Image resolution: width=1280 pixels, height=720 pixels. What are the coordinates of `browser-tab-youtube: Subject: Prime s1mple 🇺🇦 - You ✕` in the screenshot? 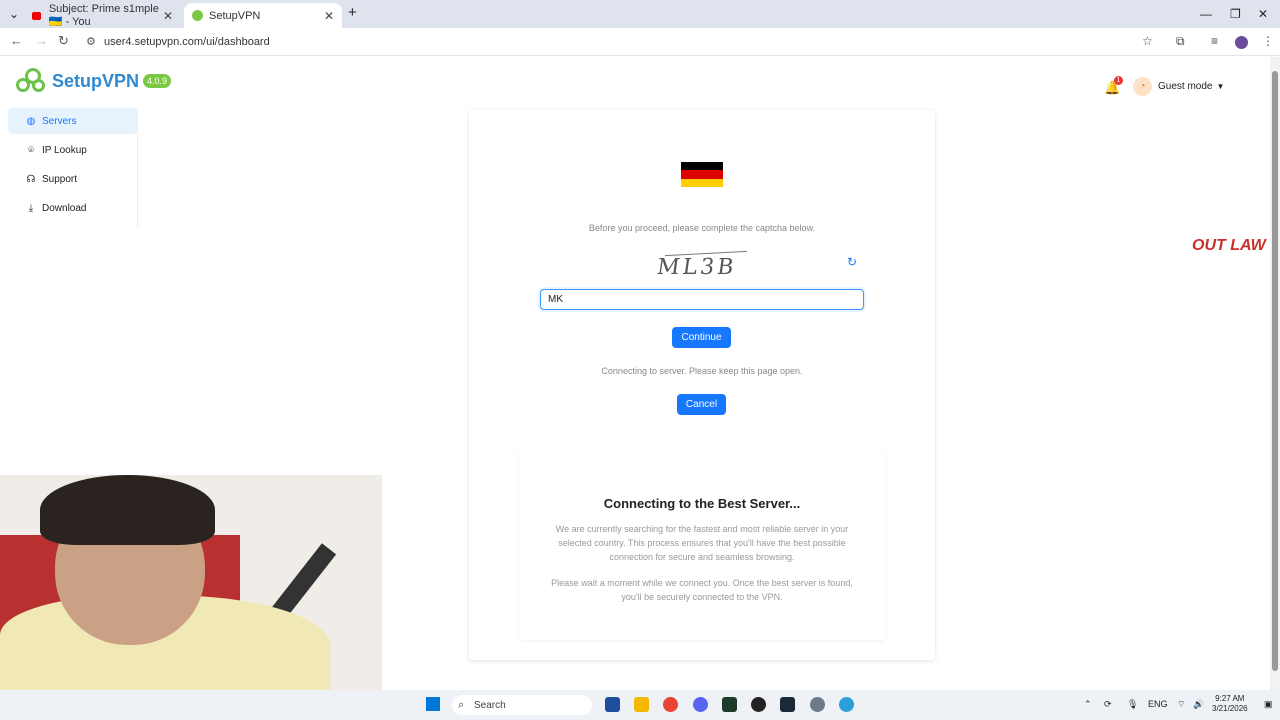 It's located at (102, 15).